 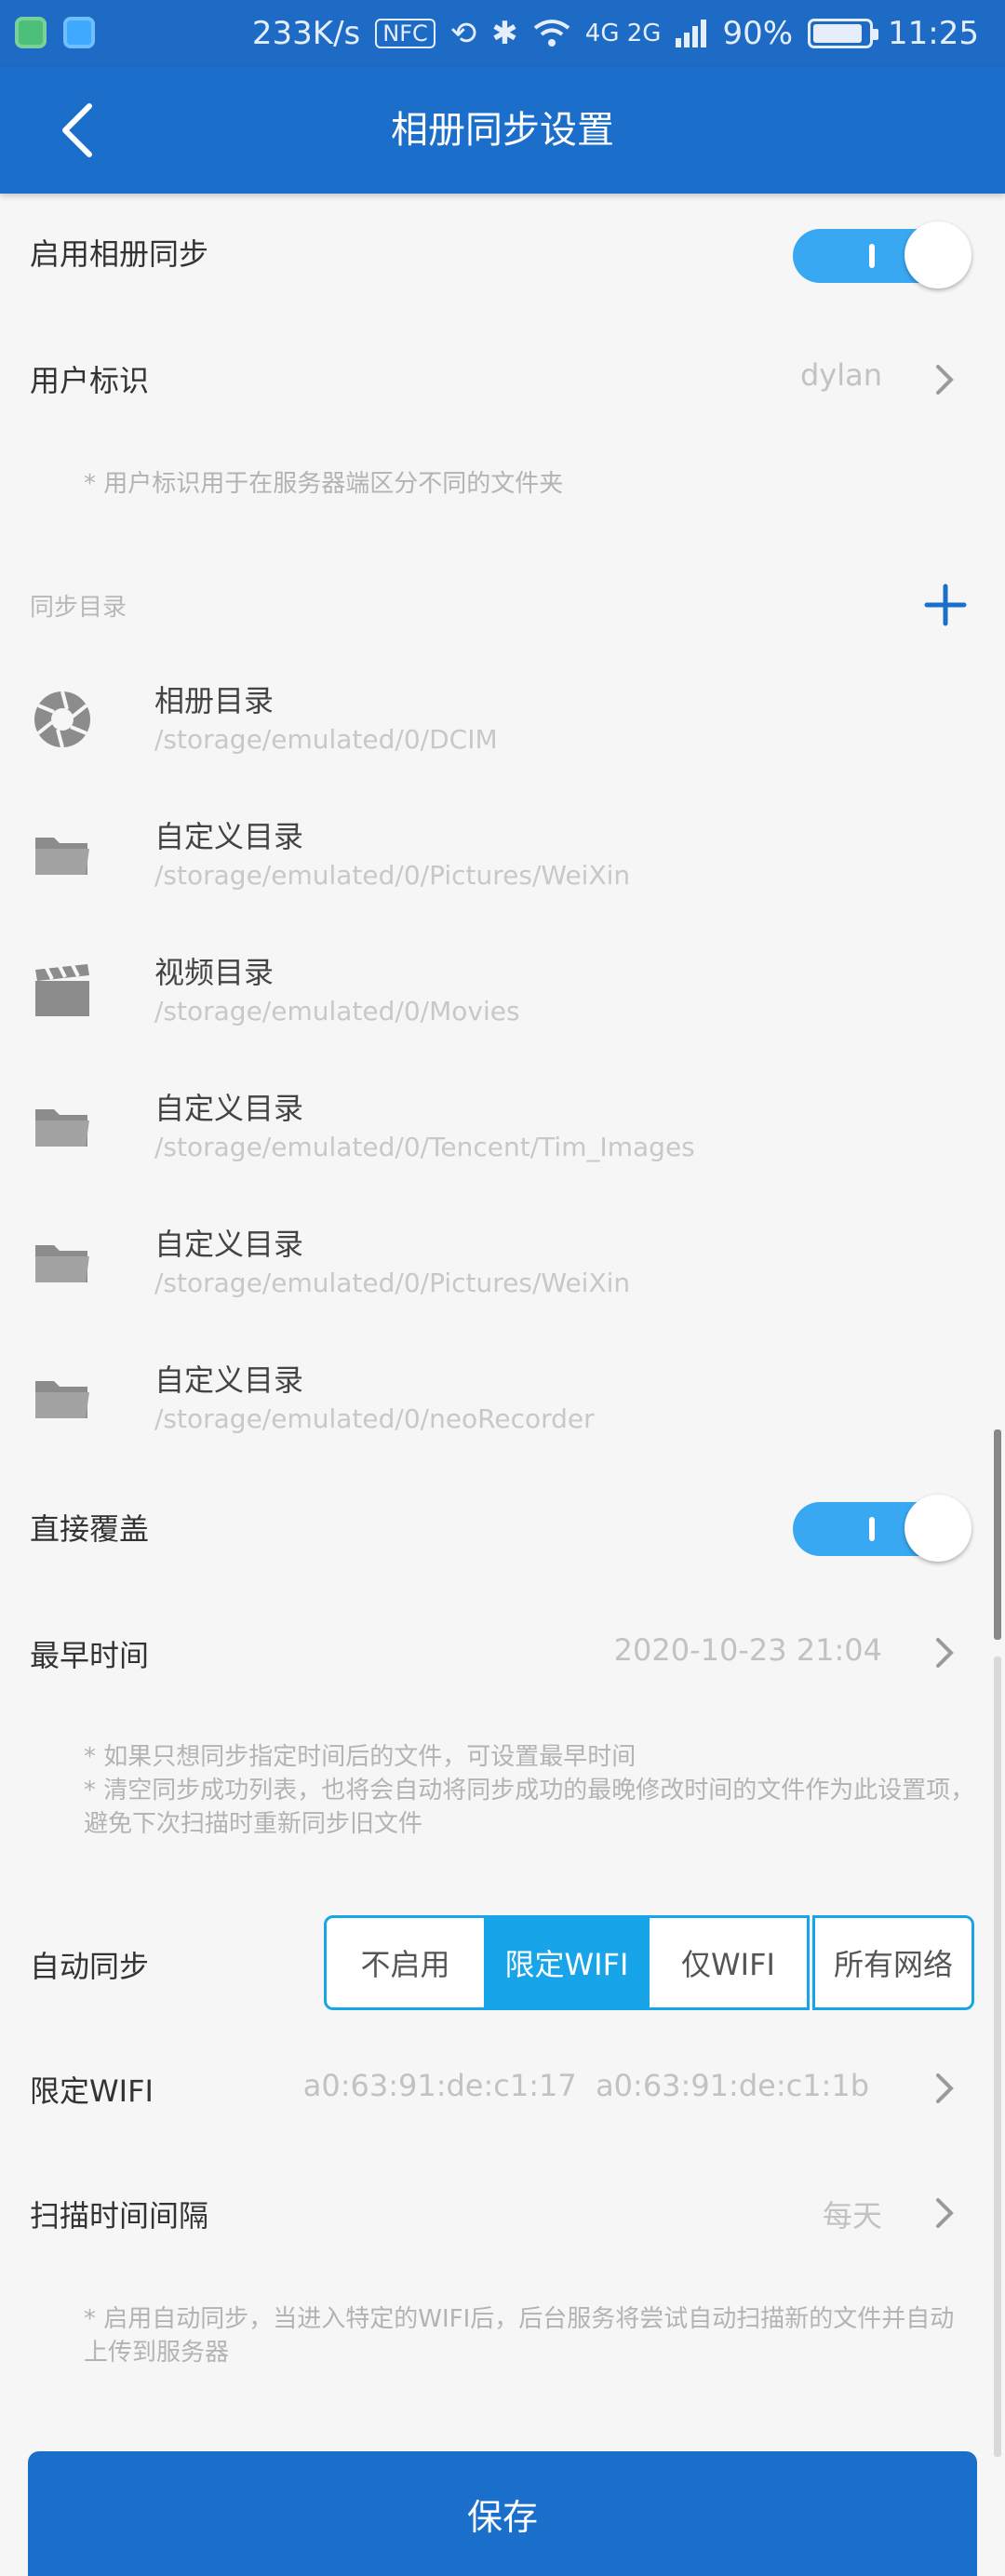 What do you see at coordinates (90, 1655) in the screenshot?
I see `earliest-time-label: 最早时间` at bounding box center [90, 1655].